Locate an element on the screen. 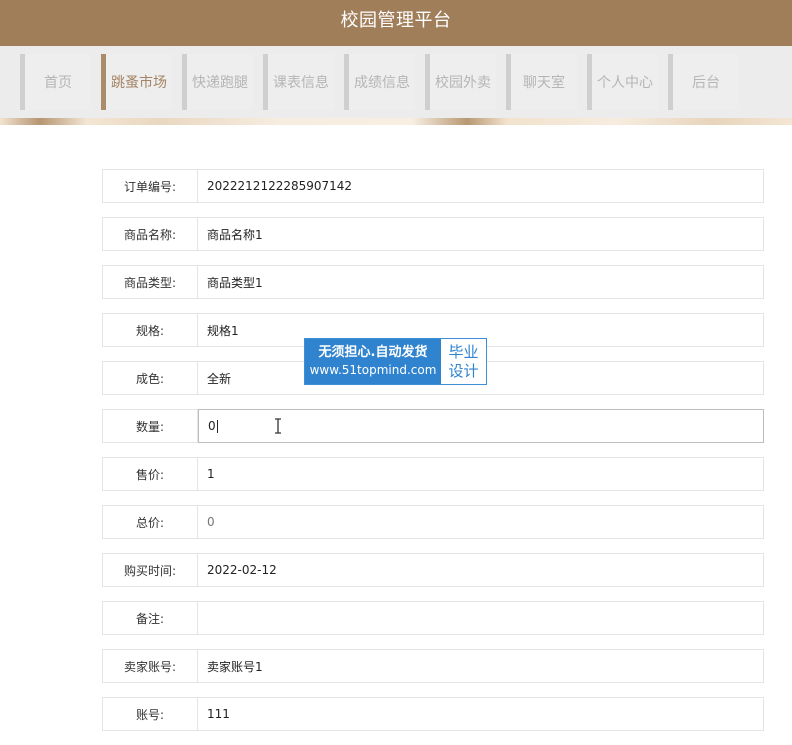  watermark-url: www.51topmind.com is located at coordinates (373, 370).